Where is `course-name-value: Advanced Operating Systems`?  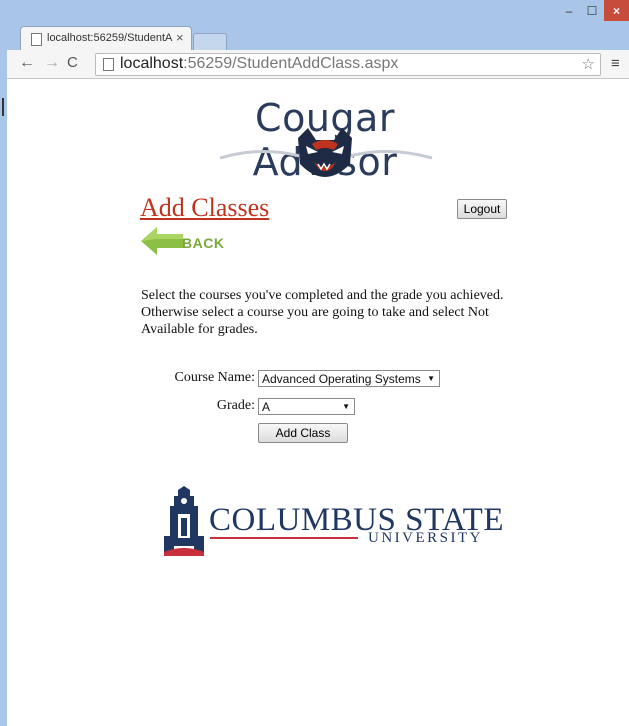 course-name-value: Advanced Operating Systems is located at coordinates (341, 379).